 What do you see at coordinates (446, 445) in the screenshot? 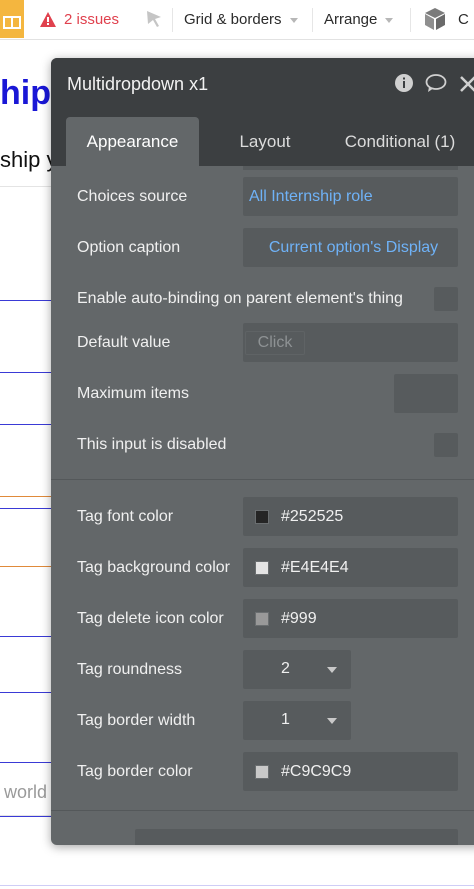
I see `input-disabled-checkbox` at bounding box center [446, 445].